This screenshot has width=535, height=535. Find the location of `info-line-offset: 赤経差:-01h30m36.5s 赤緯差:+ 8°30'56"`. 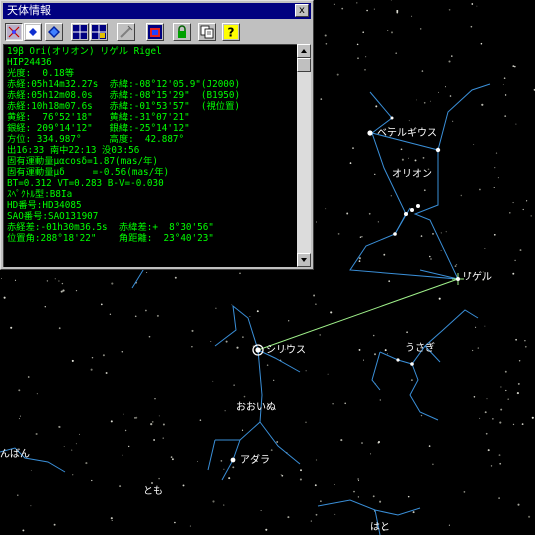

info-line-offset: 赤経差:-01h30m36.5s 赤緯差:+ 8°30'56" is located at coordinates (110, 227).